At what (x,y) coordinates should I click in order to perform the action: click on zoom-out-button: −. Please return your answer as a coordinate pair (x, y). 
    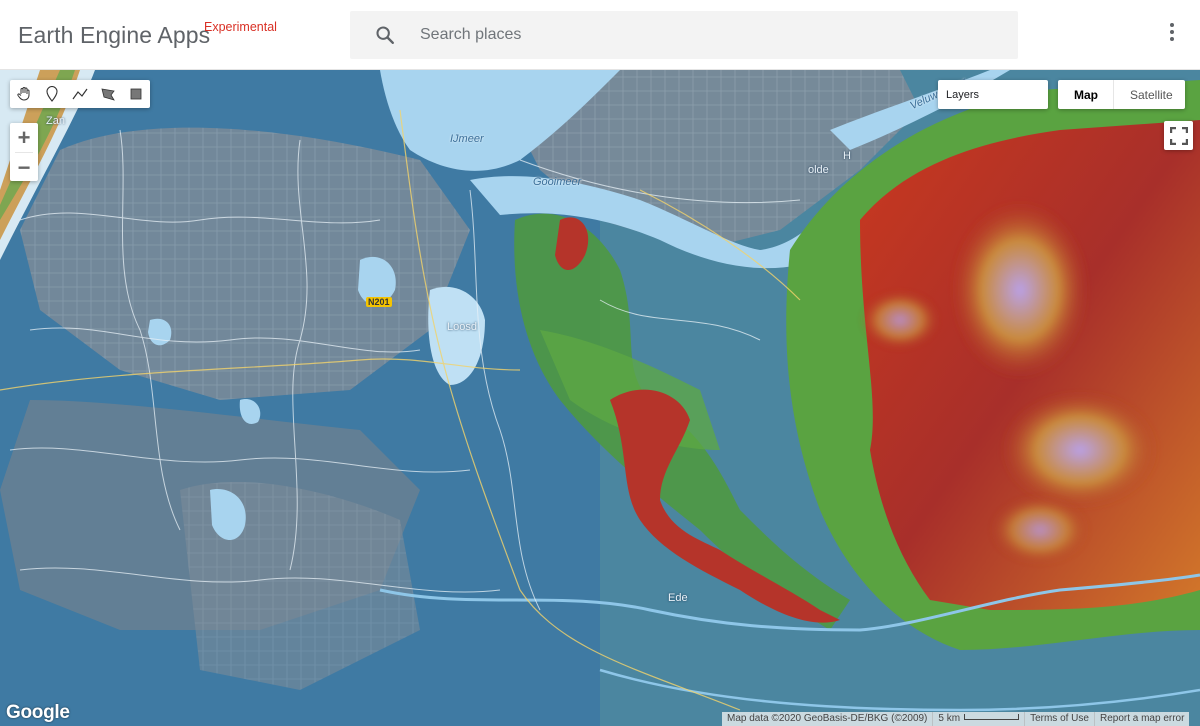
    Looking at the image, I should click on (24, 167).